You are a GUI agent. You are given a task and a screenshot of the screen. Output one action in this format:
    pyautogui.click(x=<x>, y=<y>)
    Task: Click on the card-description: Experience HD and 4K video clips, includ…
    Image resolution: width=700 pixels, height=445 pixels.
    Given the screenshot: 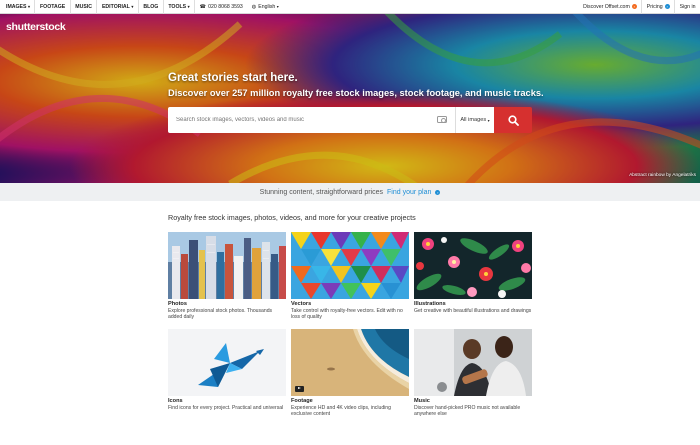 What is the action you would take?
    pyautogui.click(x=341, y=411)
    